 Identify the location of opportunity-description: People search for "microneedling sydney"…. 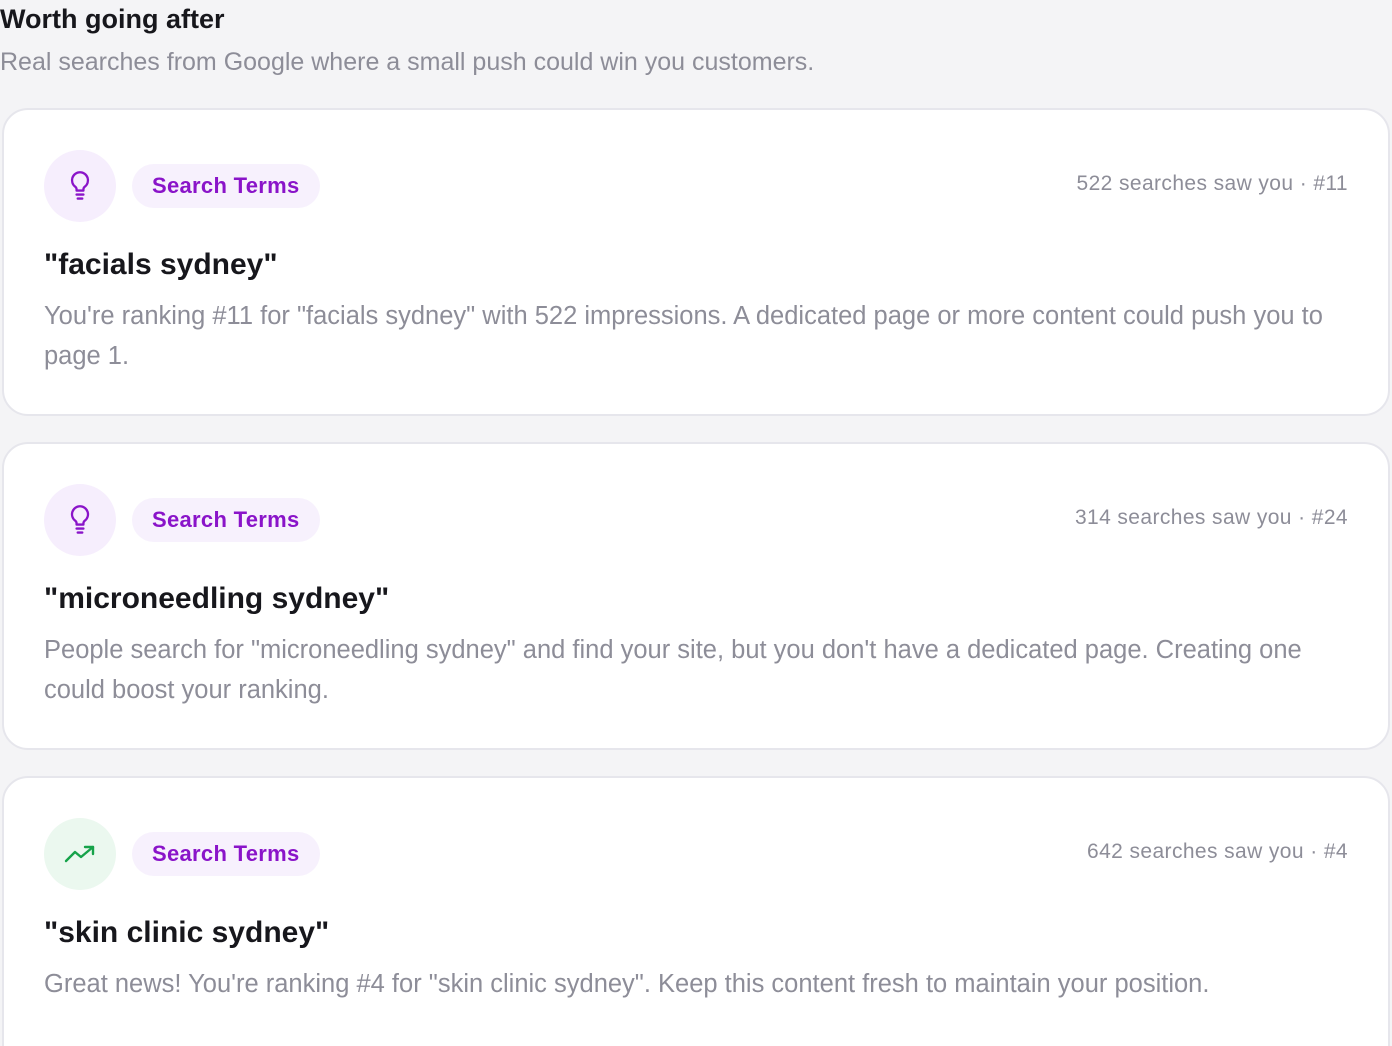
(673, 670).